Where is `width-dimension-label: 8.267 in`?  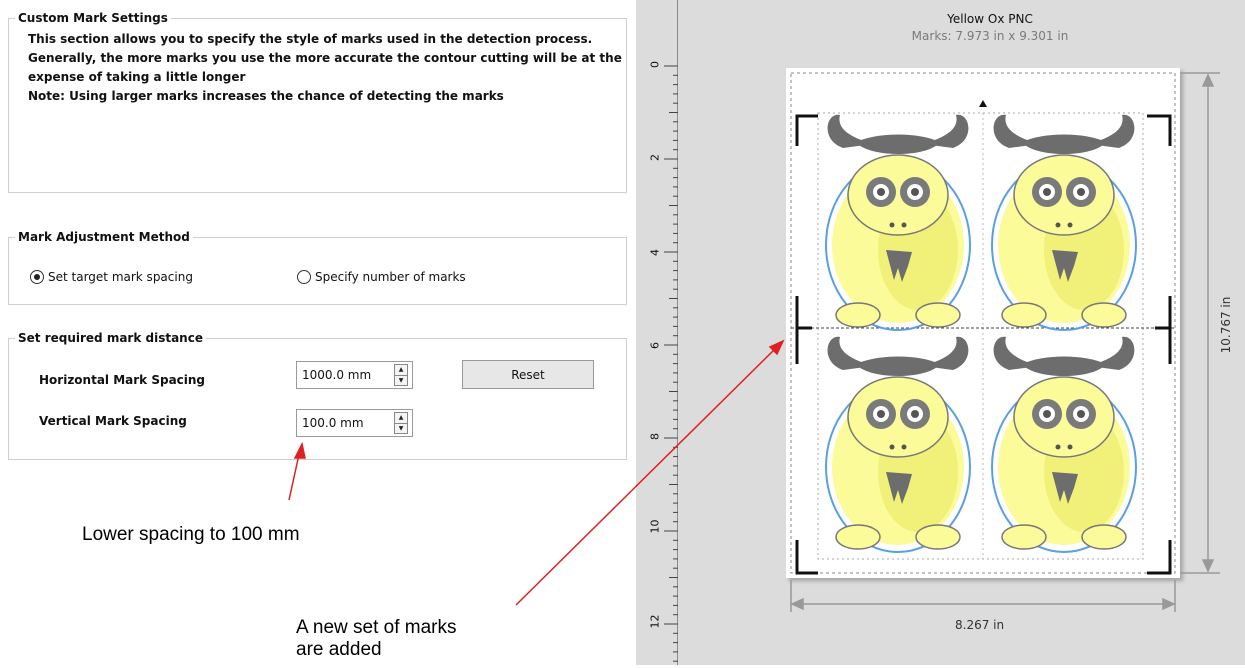
width-dimension-label: 8.267 in is located at coordinates (980, 625).